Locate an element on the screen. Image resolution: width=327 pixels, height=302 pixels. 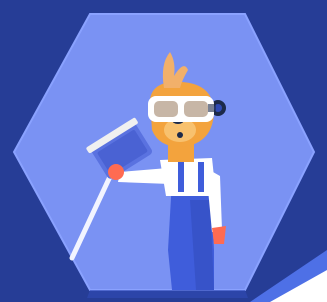
goggle-lens-right is located at coordinates (196, 109).